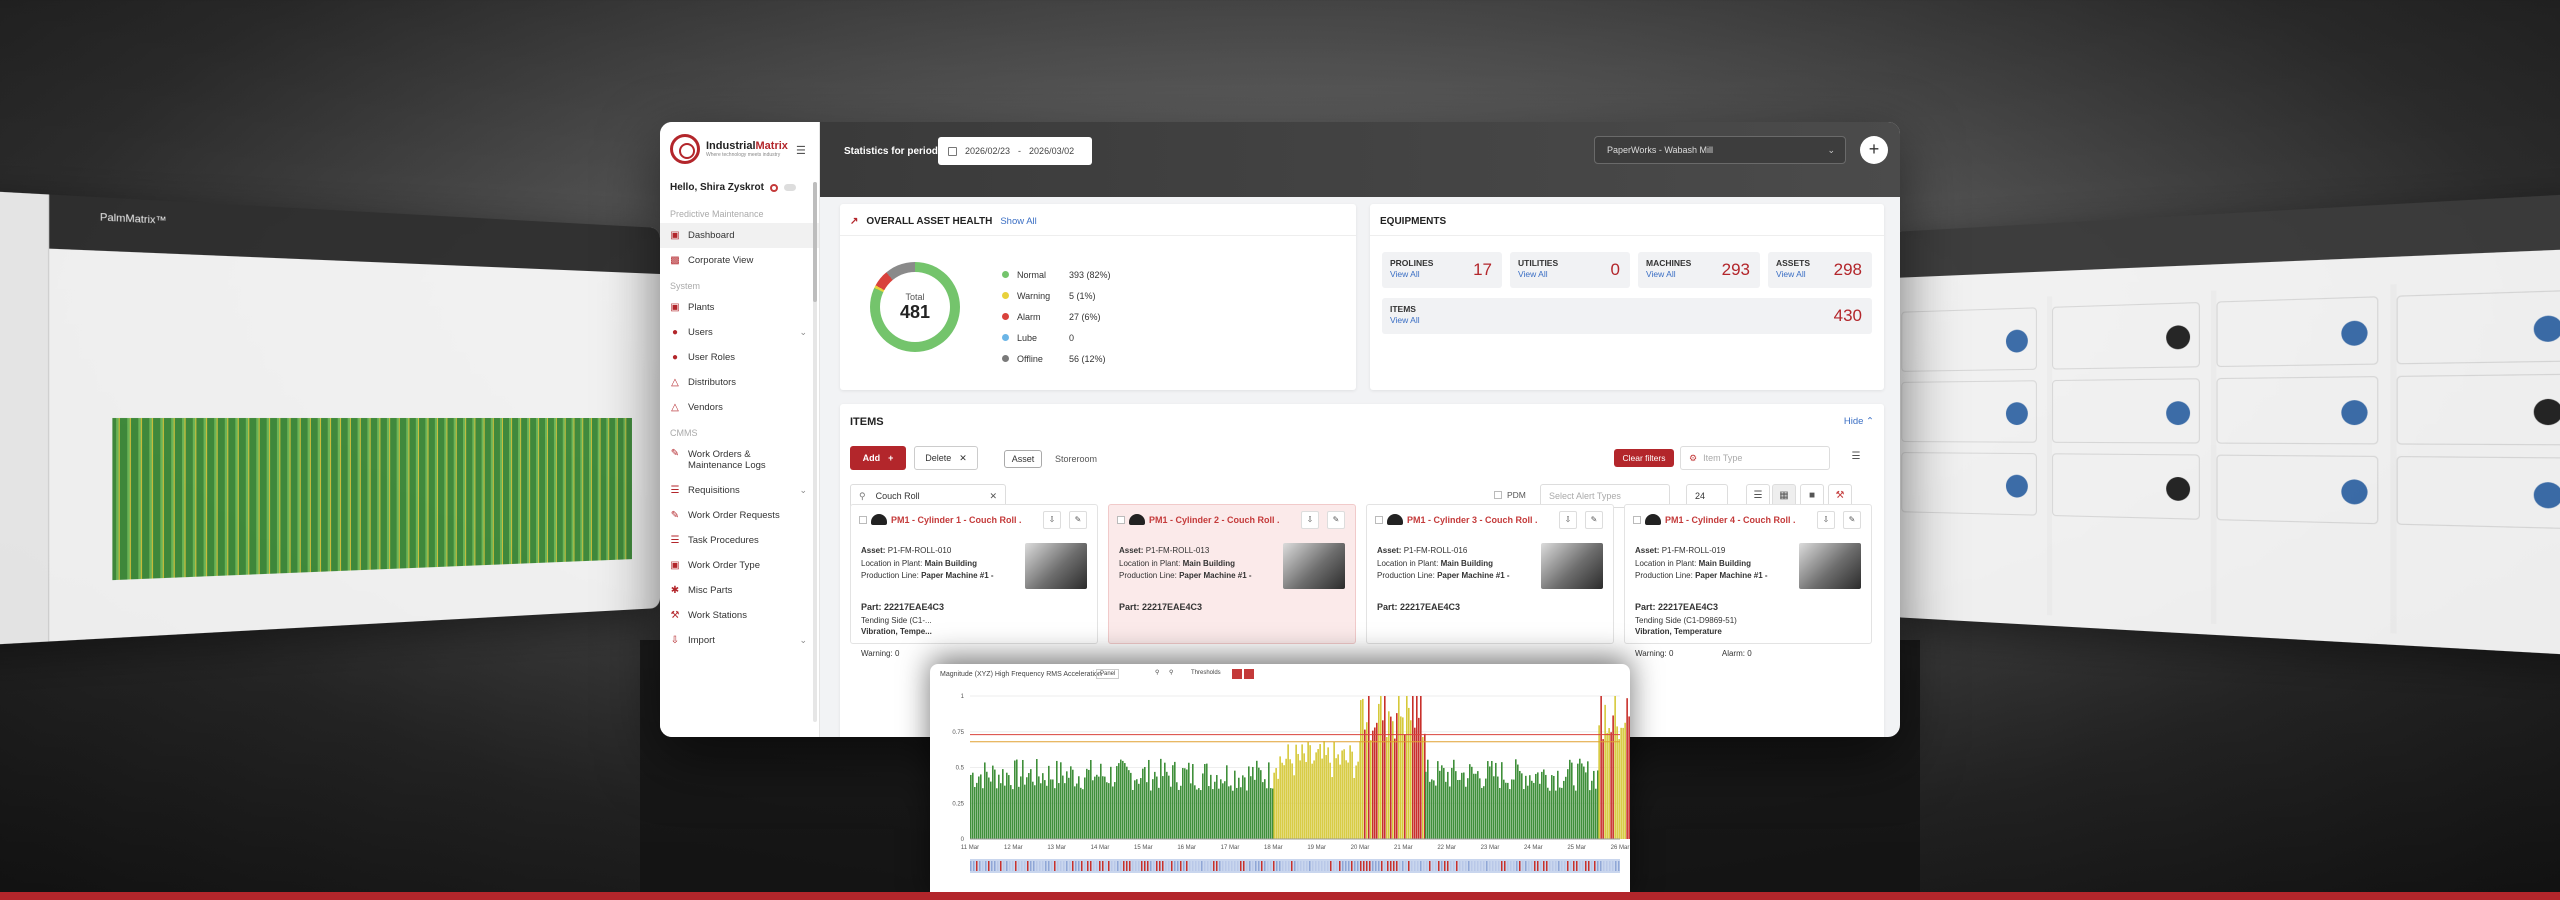  Describe the element at coordinates (739, 407) in the screenshot. I see `sidebar-item-vendors: △ Vendors` at that location.